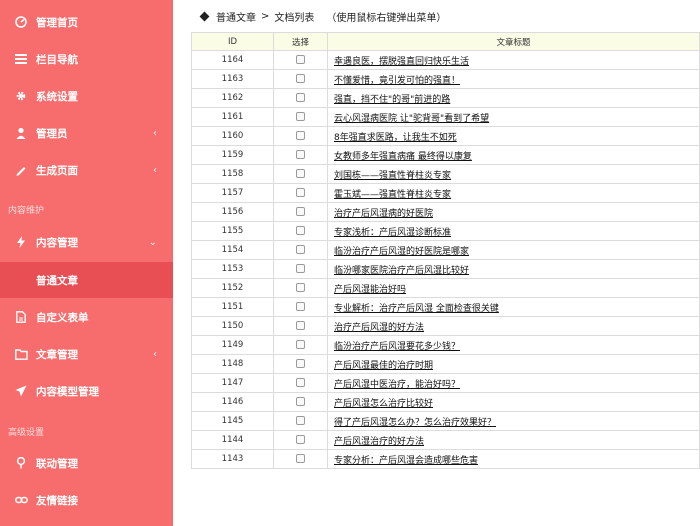 The width and height of the screenshot is (700, 526). What do you see at coordinates (232, 326) in the screenshot?
I see `row-id: 1150` at bounding box center [232, 326].